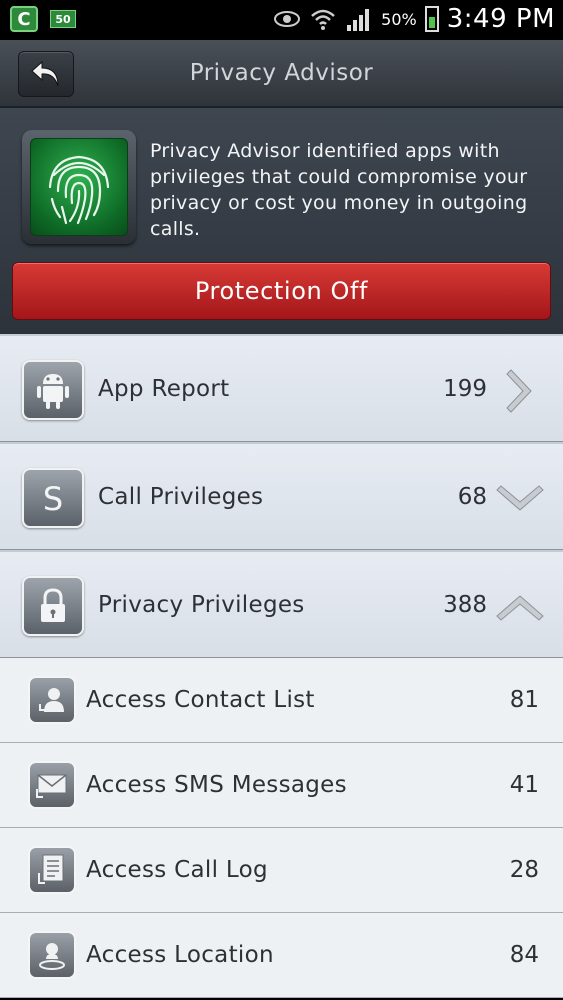 This screenshot has height=1000, width=563. Describe the element at coordinates (524, 955) in the screenshot. I see `list-item-count: 84` at that location.